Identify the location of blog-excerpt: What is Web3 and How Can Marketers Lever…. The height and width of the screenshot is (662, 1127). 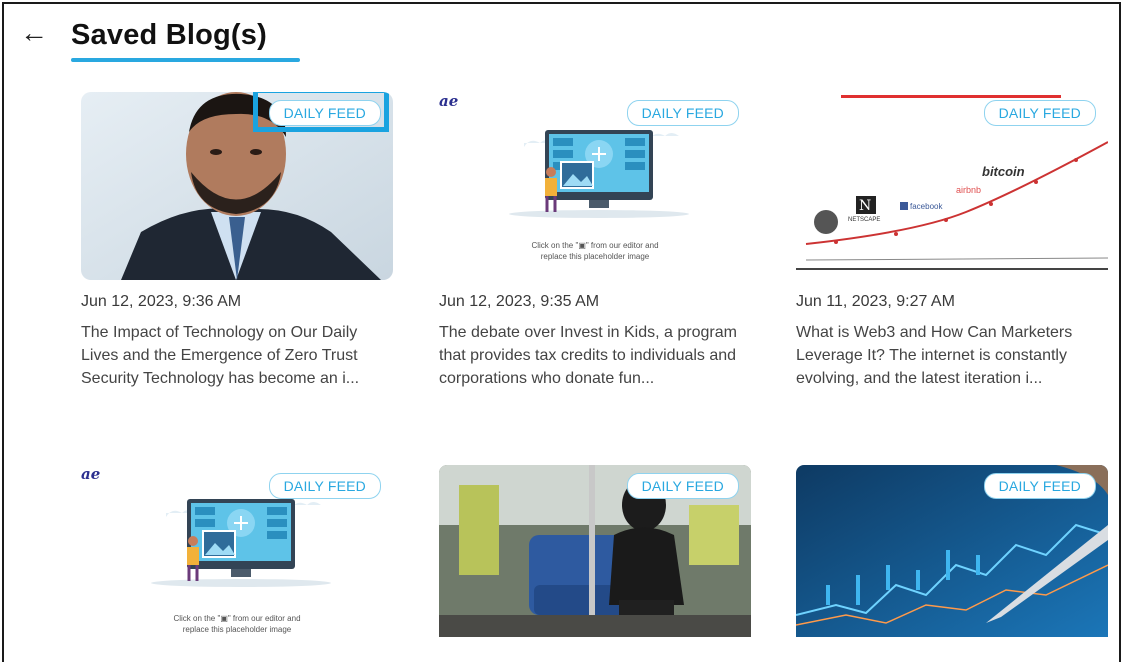
(952, 355).